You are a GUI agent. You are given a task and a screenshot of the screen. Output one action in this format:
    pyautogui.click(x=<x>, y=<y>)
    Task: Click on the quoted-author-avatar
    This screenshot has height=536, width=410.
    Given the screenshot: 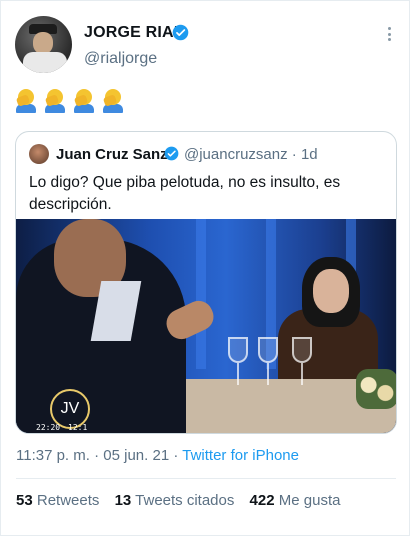 What is the action you would take?
    pyautogui.click(x=39, y=154)
    